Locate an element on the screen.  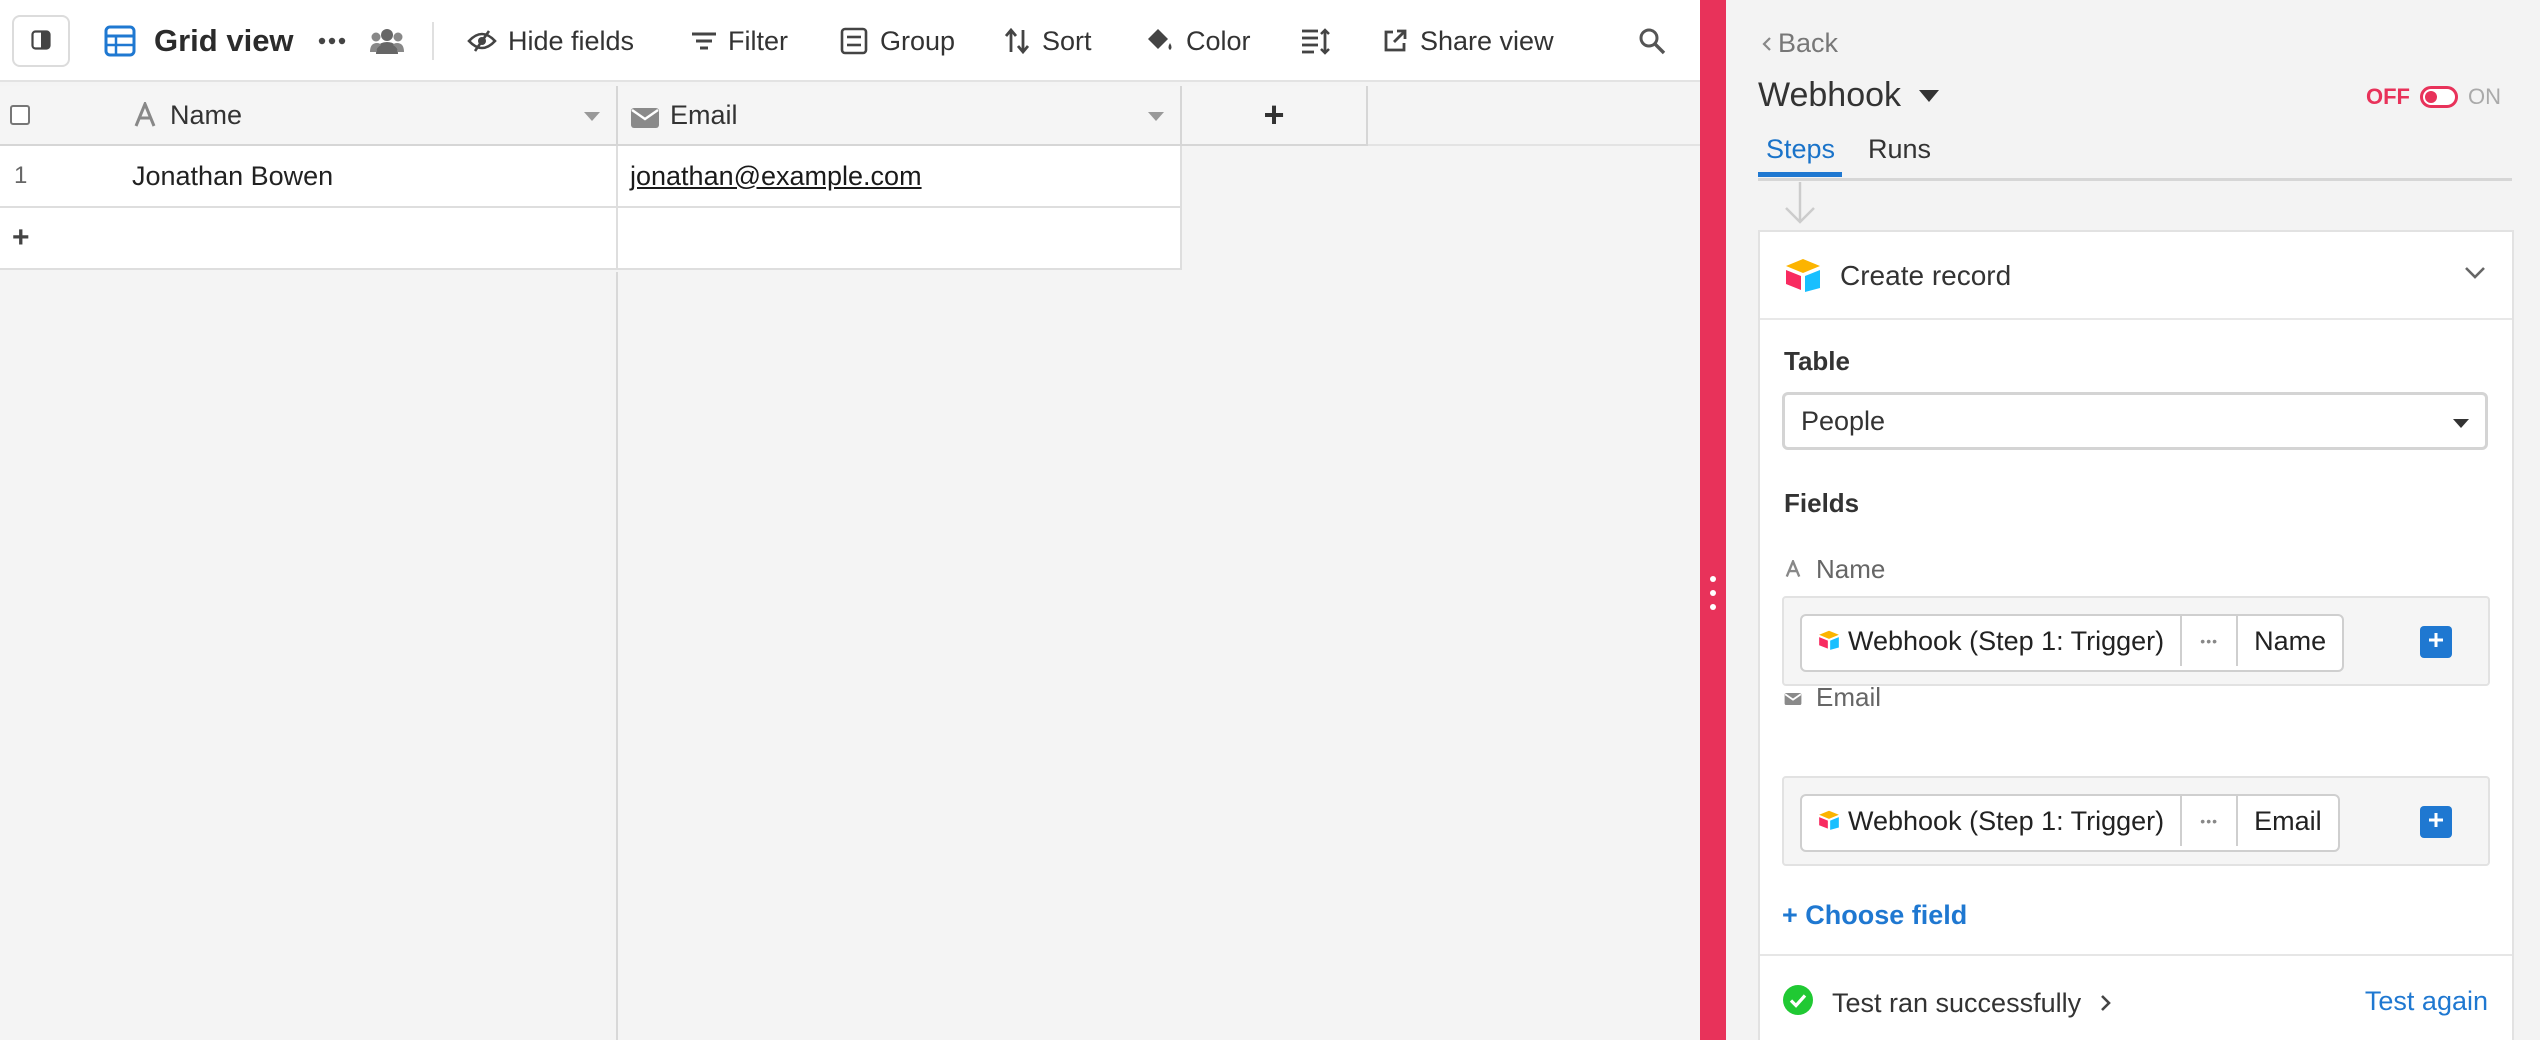
filter-label: Filter is located at coordinates (758, 40).